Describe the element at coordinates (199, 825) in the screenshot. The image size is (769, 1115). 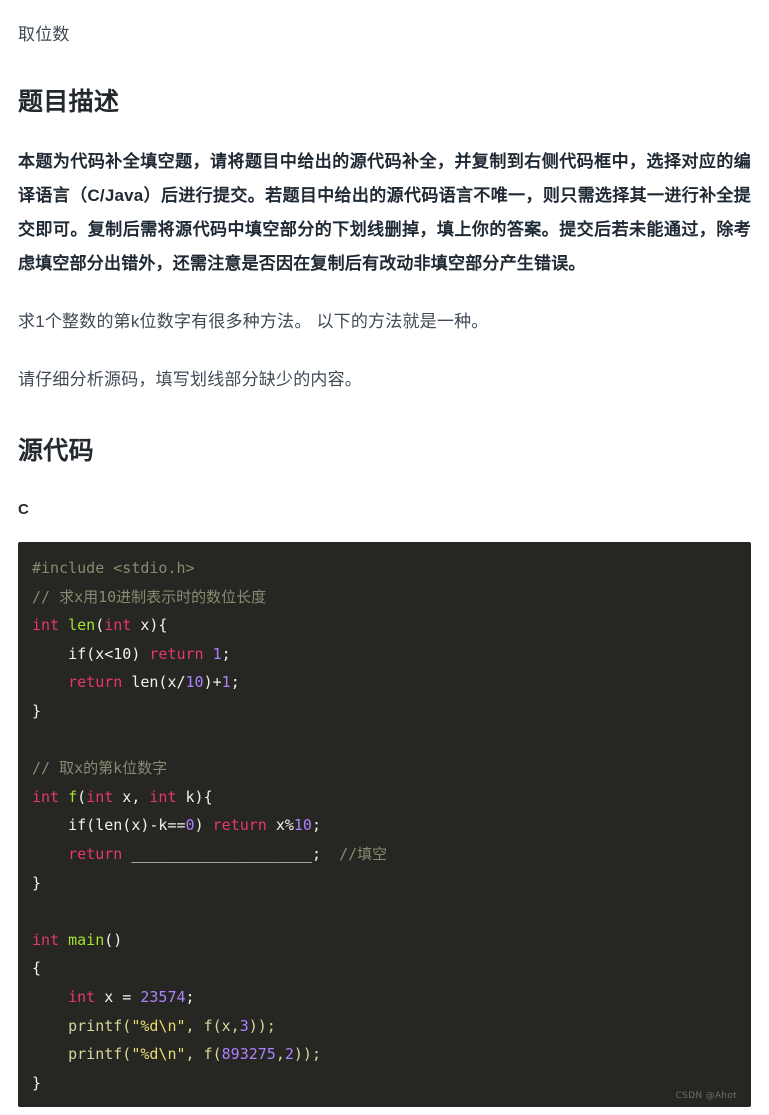
I see `code-token-punct: )` at that location.